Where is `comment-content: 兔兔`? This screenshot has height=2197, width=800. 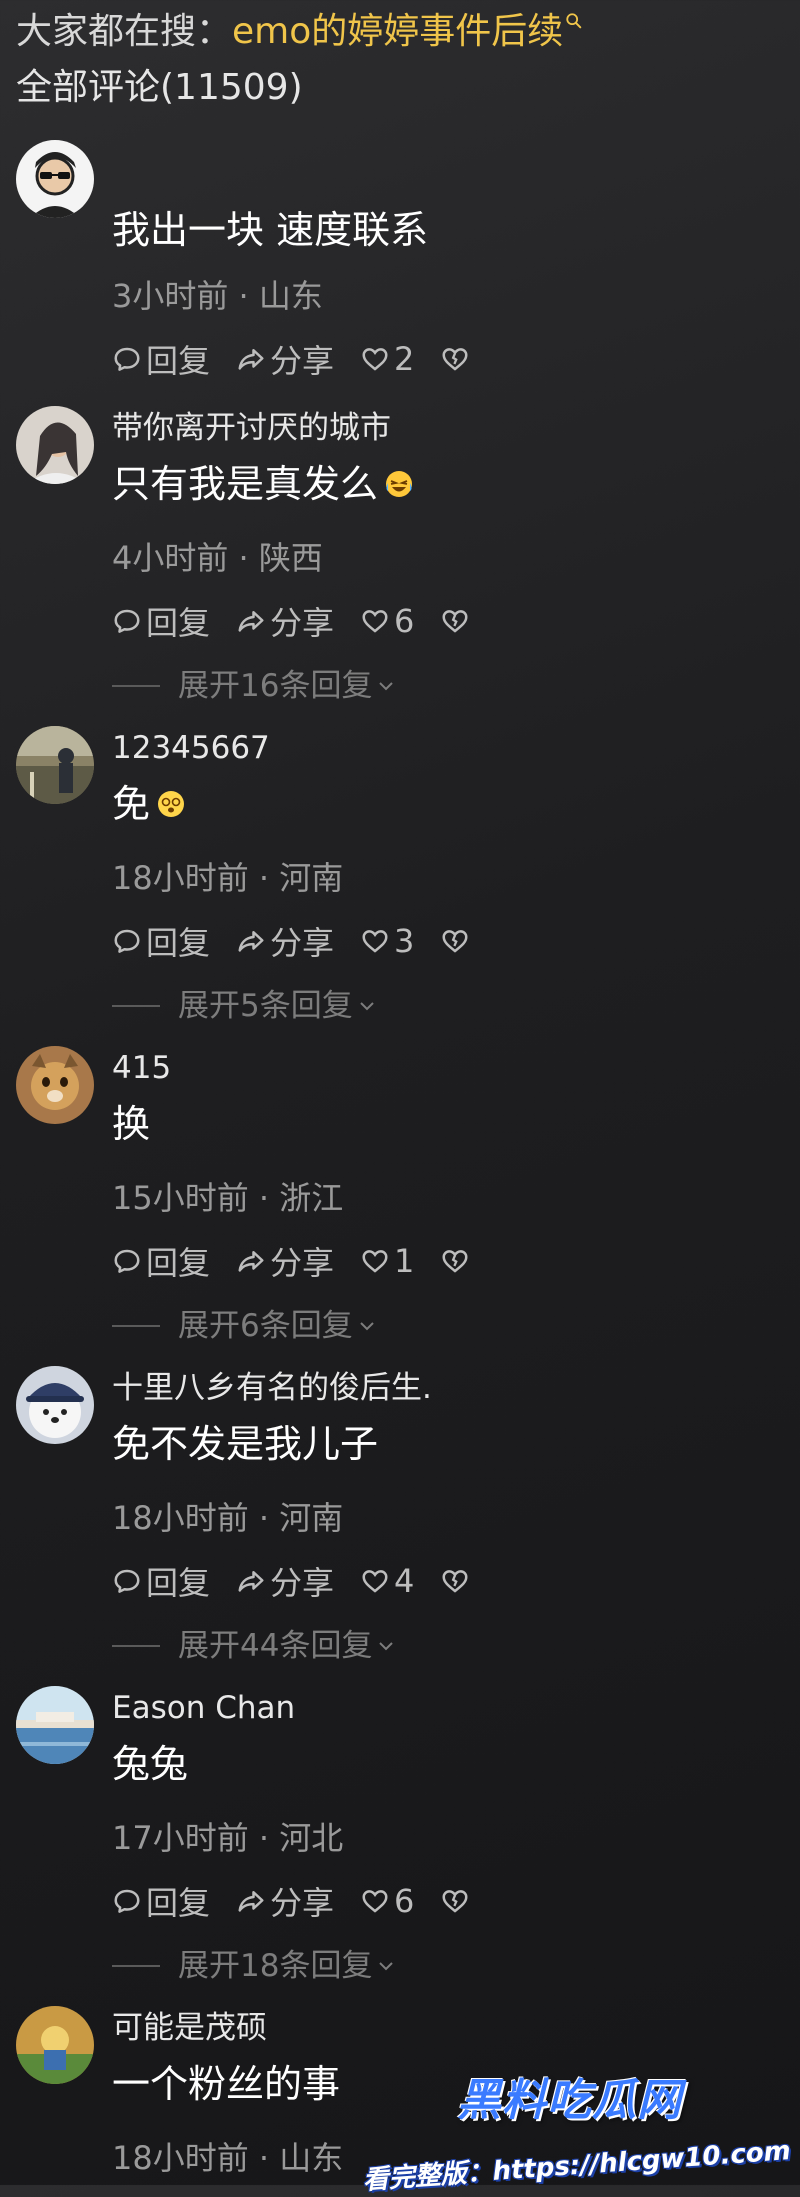 comment-content: 兔兔 is located at coordinates (150, 1764).